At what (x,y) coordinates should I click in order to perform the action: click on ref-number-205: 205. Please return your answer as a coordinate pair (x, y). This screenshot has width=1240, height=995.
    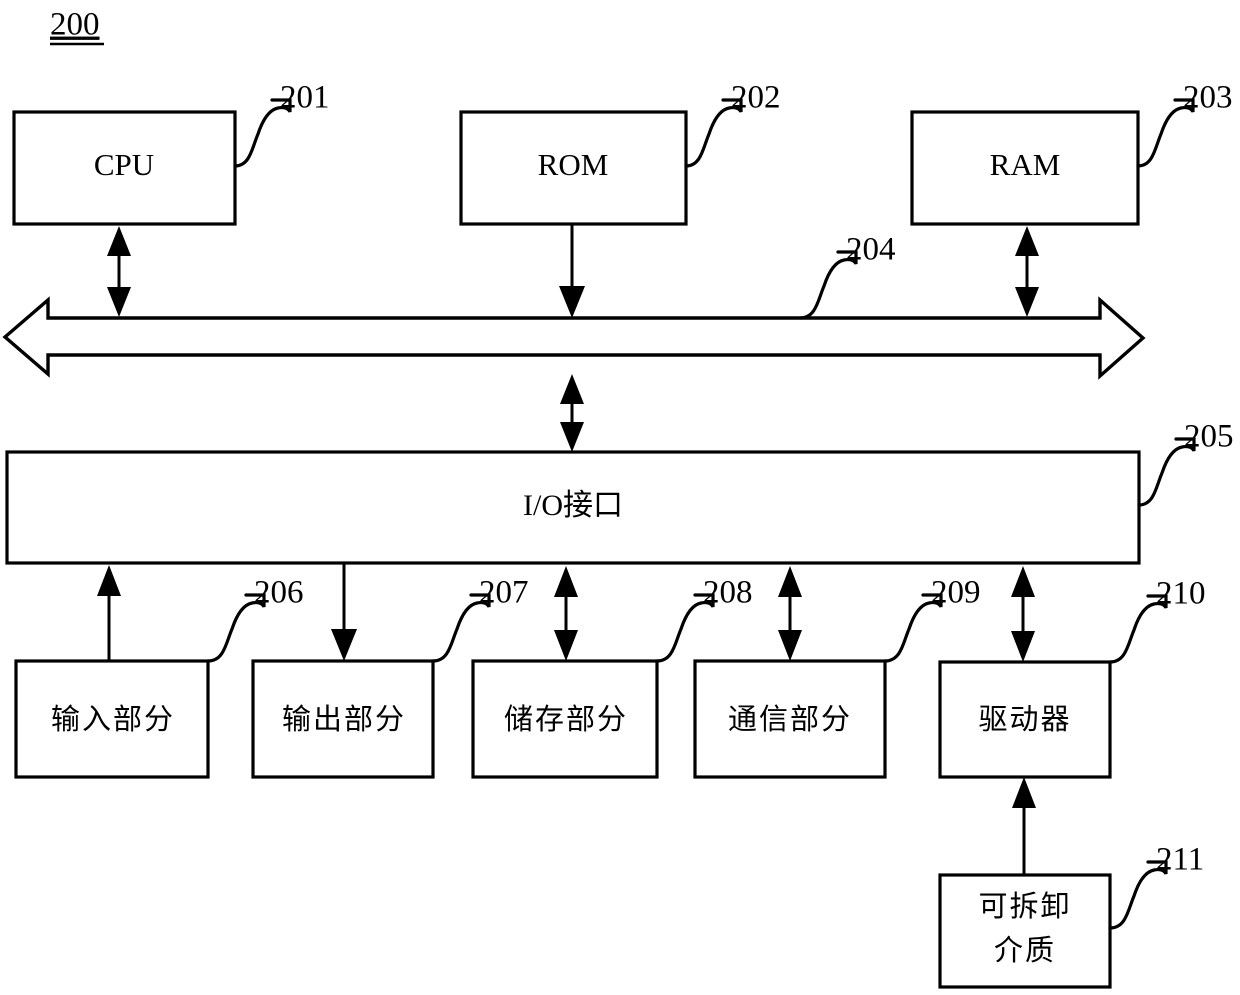
    Looking at the image, I should click on (1209, 437).